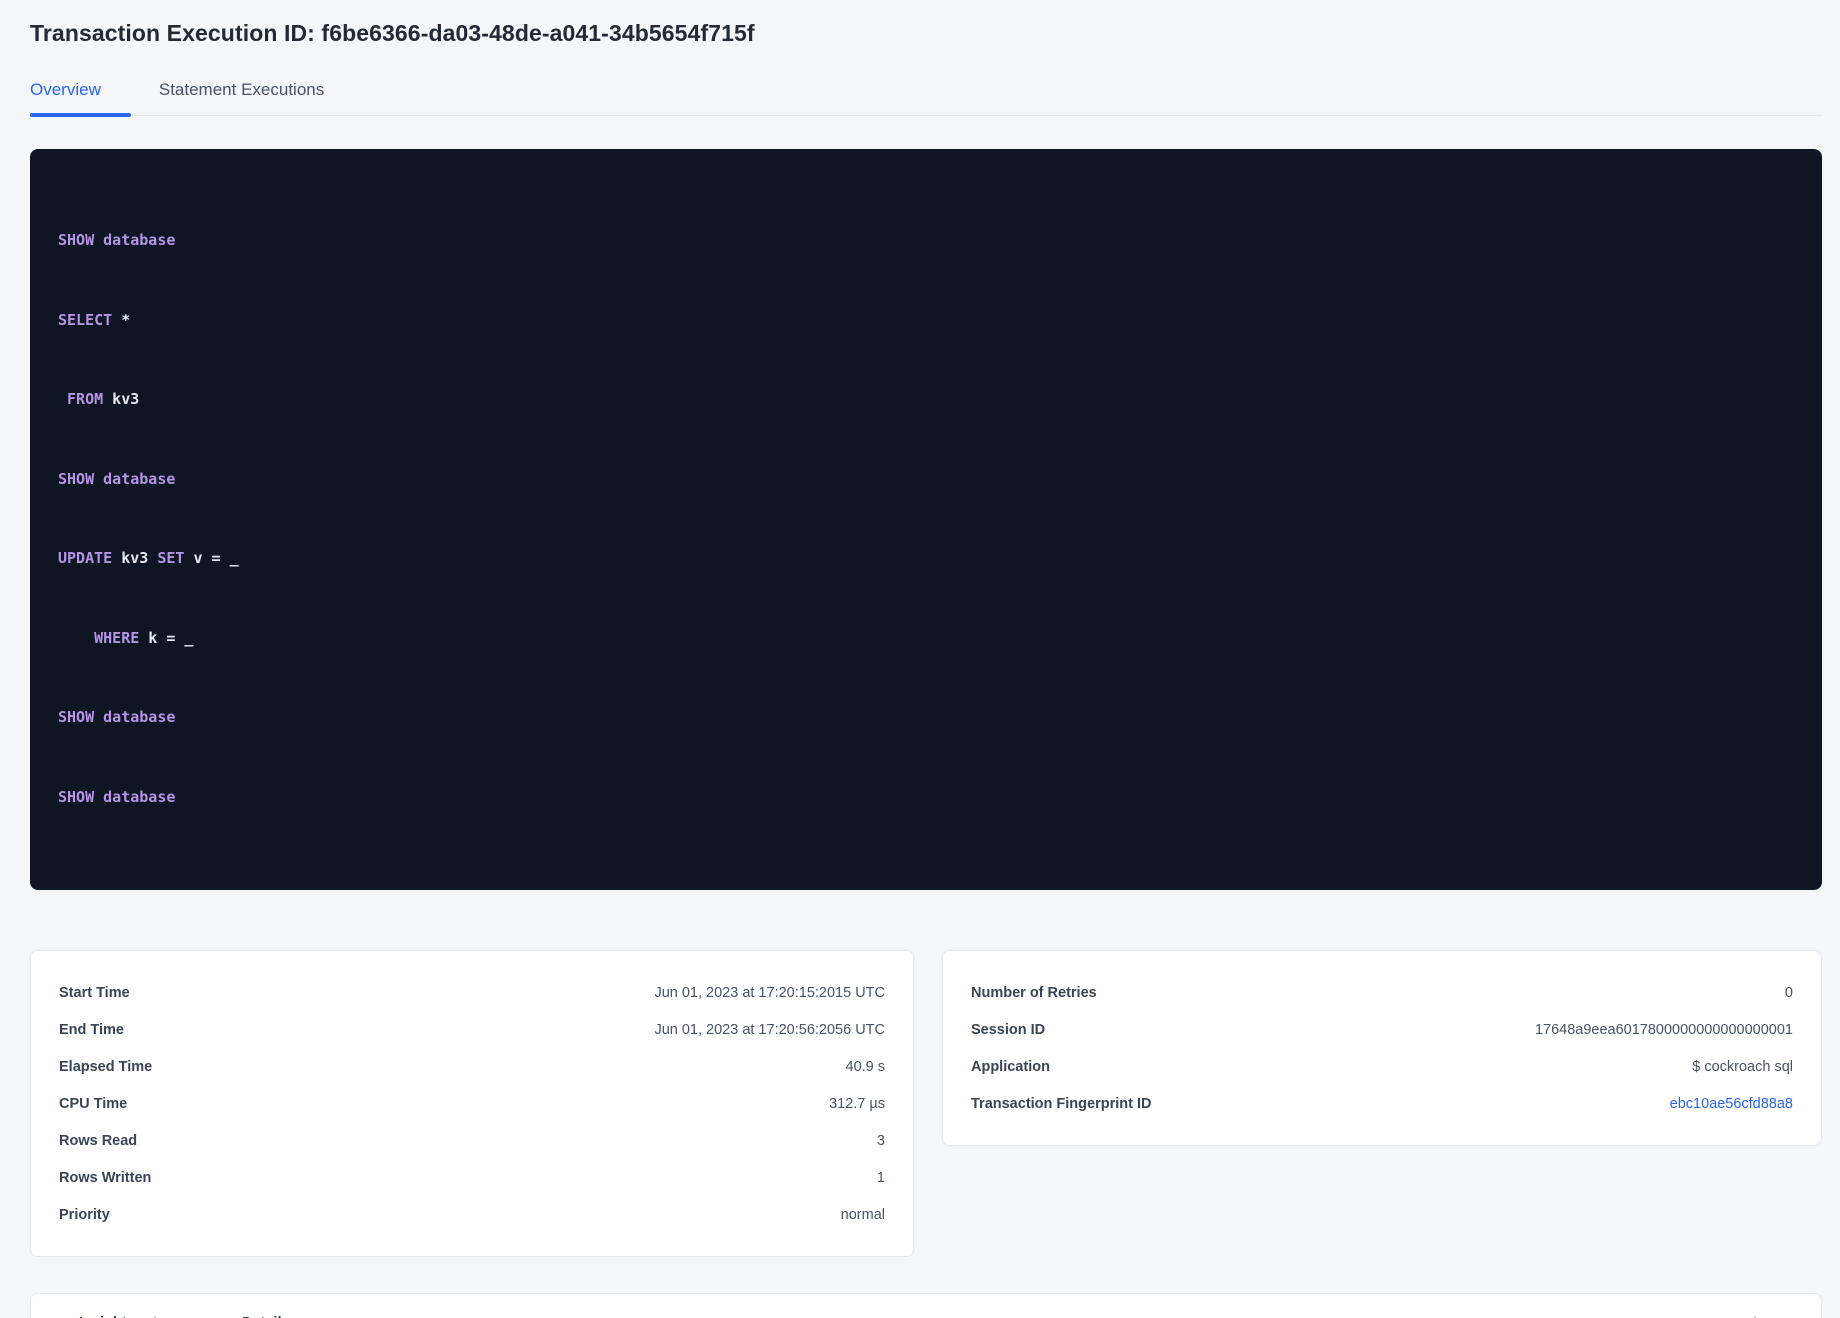 This screenshot has width=1840, height=1318. I want to click on tab-bar: Overview Statement Executions, so click(926, 95).